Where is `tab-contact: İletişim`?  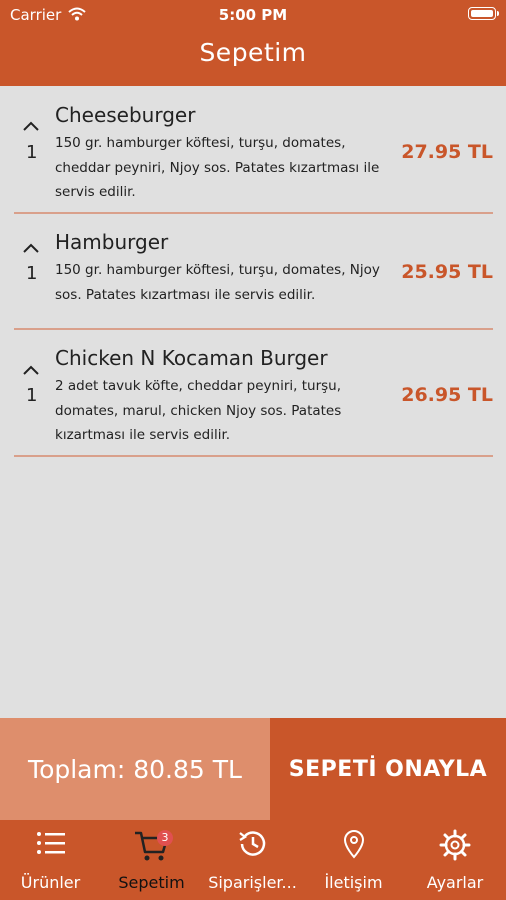
tab-contact: İletişim is located at coordinates (353, 860).